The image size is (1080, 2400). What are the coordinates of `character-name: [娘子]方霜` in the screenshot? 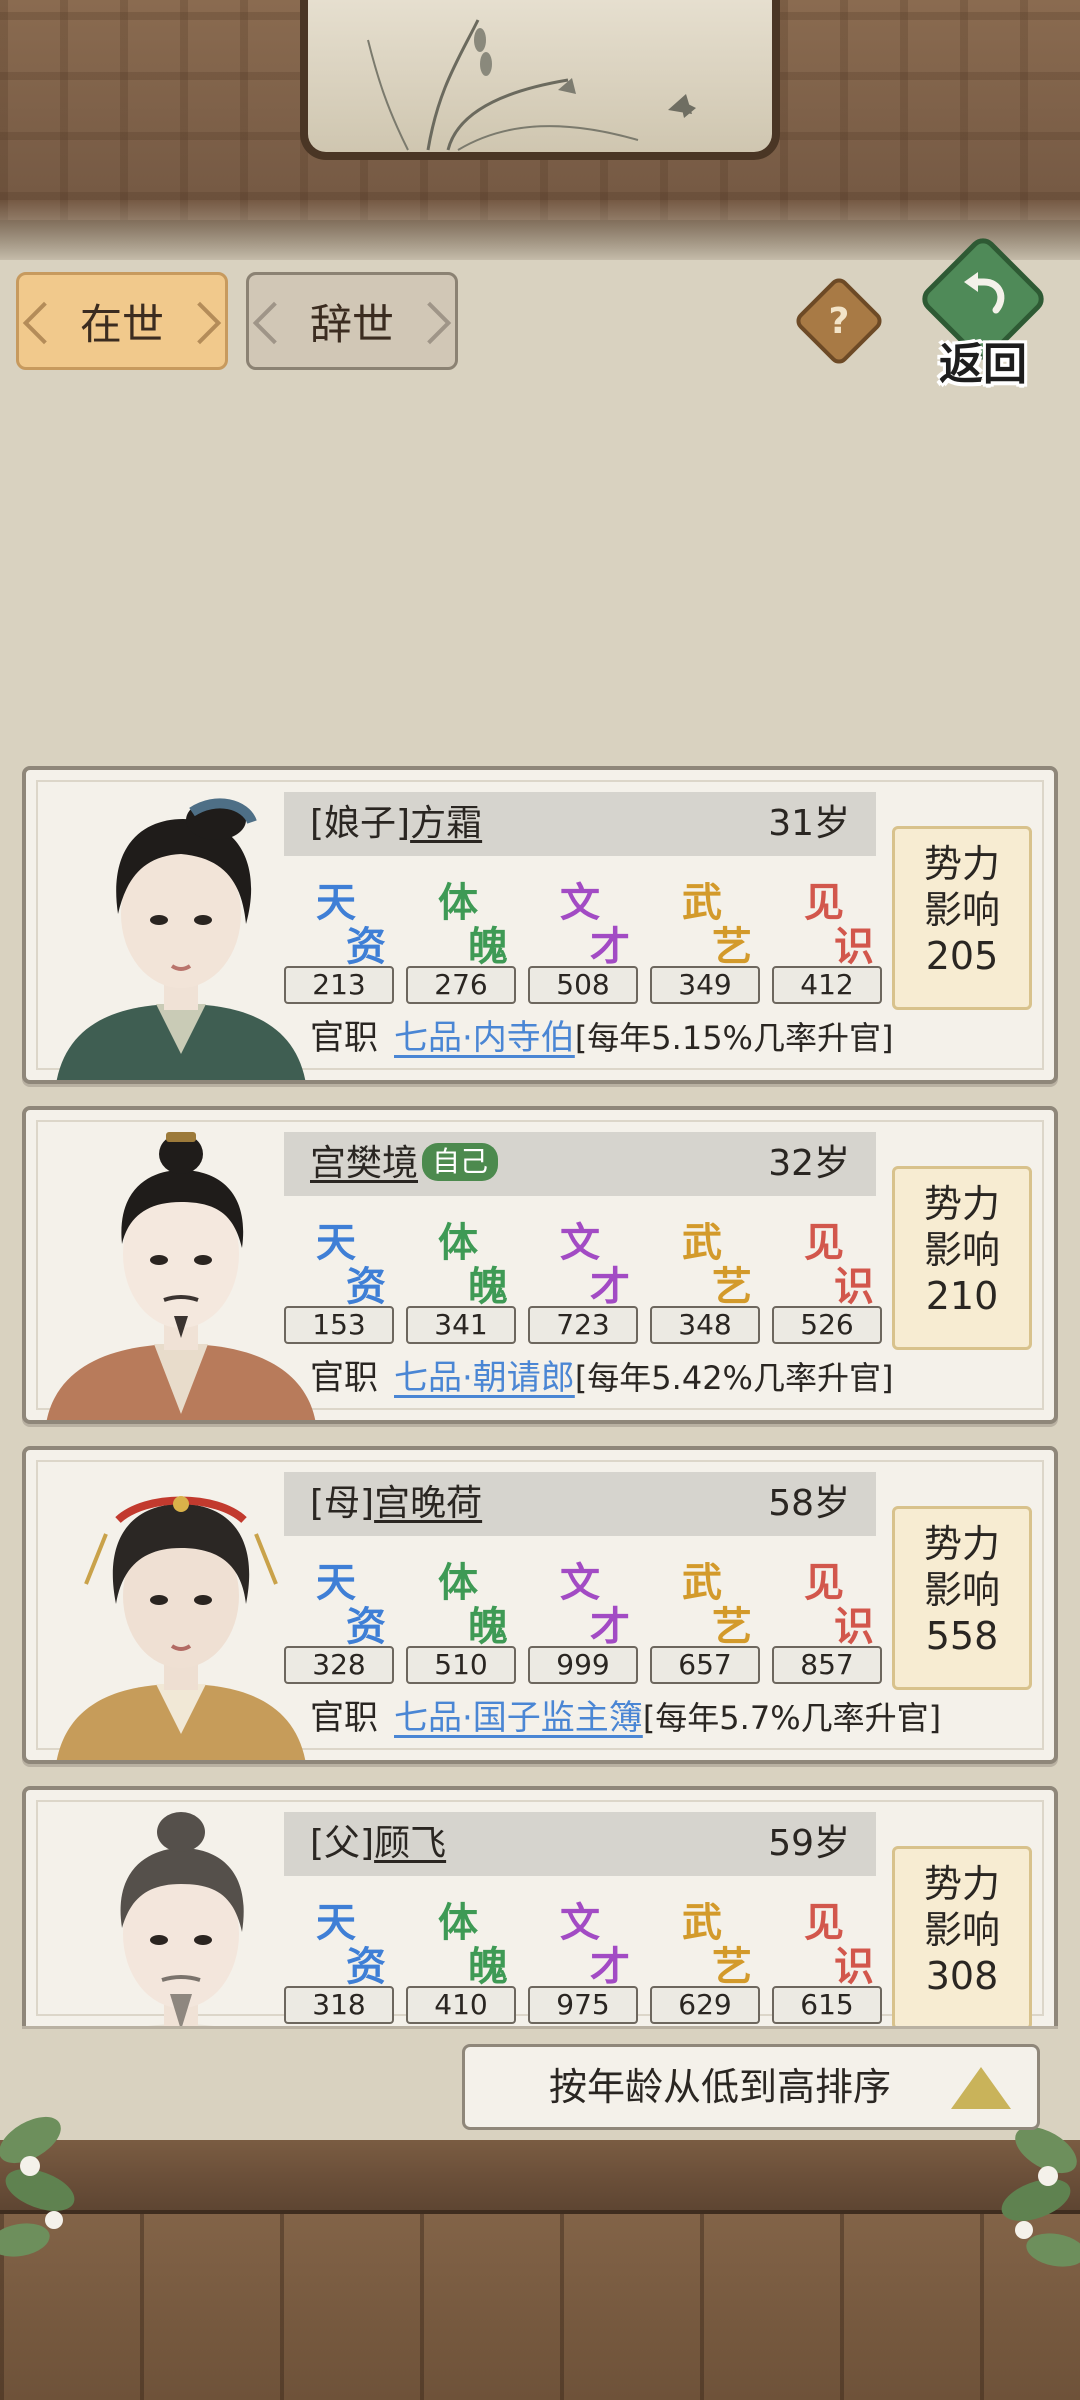 It's located at (396, 824).